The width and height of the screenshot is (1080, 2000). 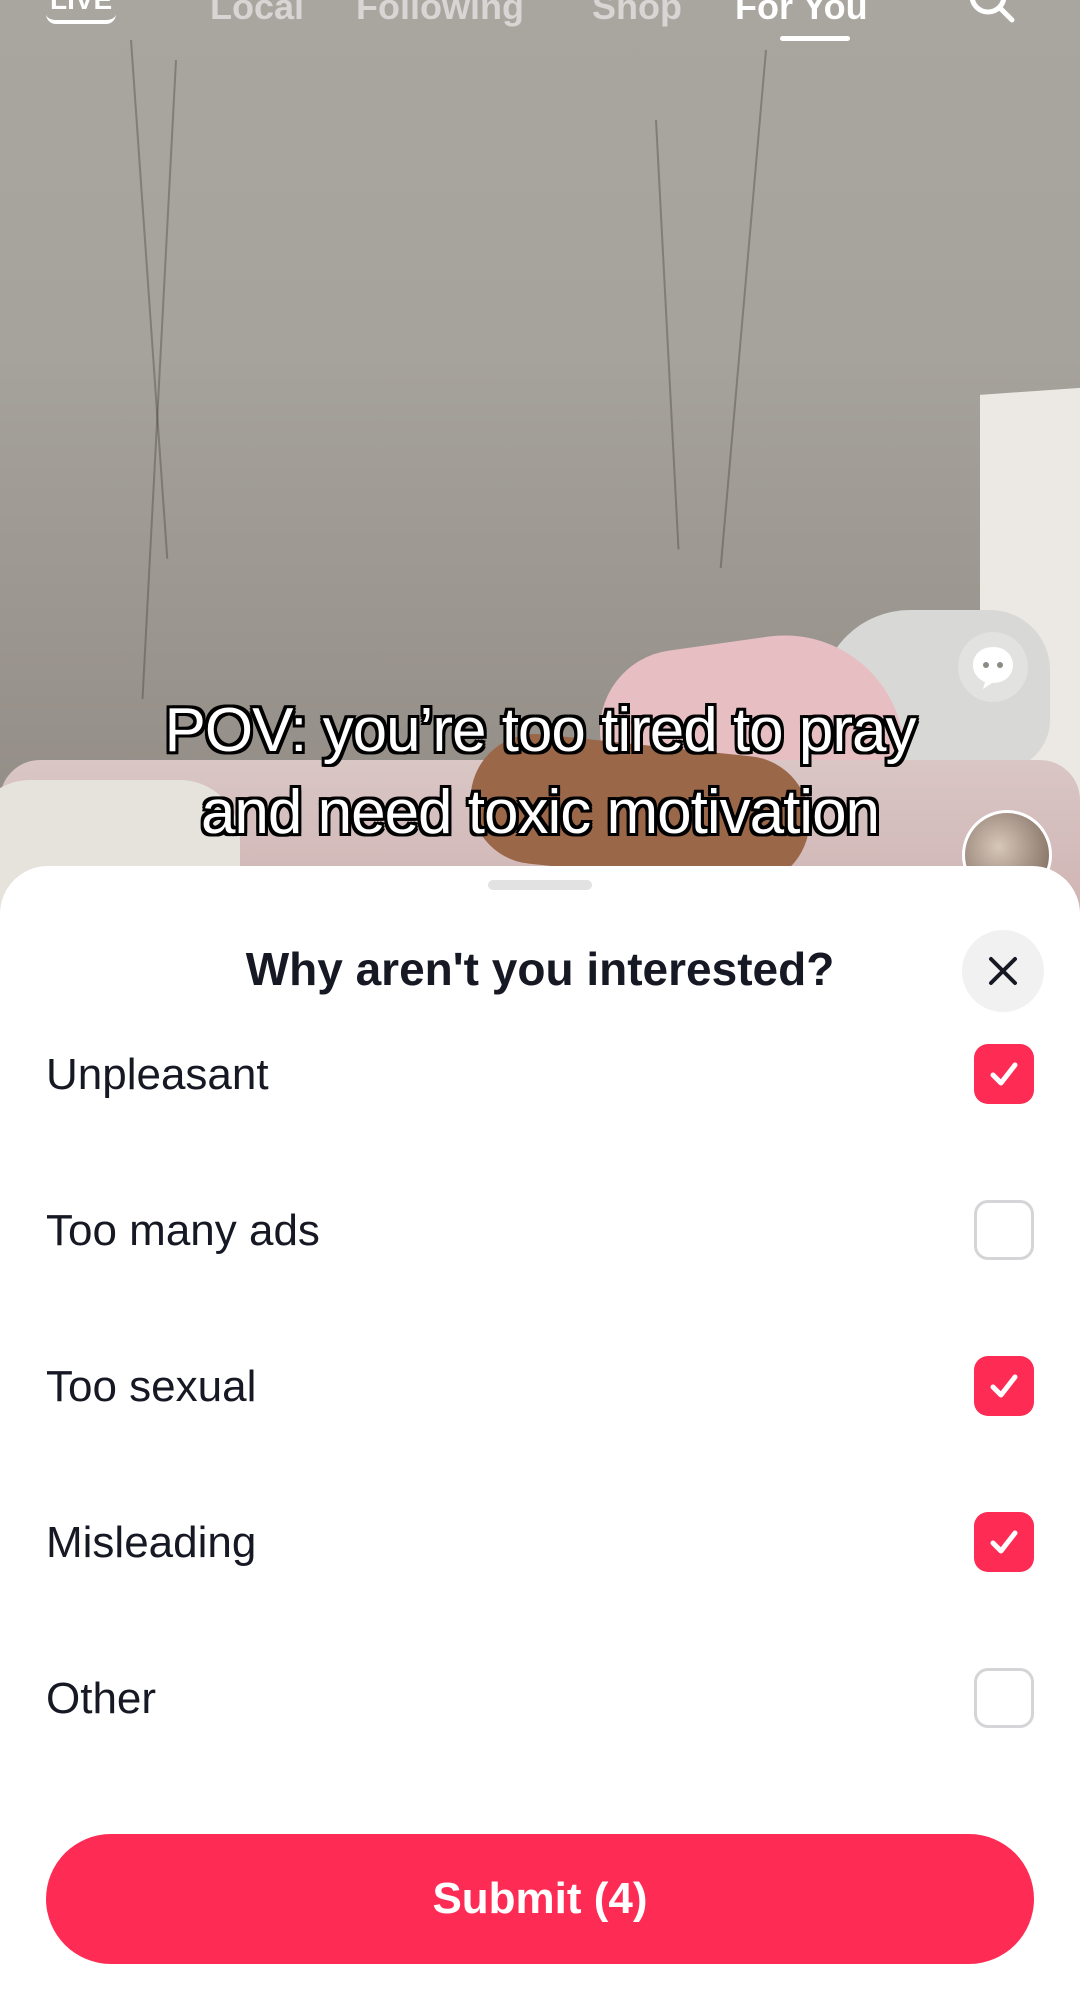 I want to click on submit-button: Submit (4), so click(x=540, y=1899).